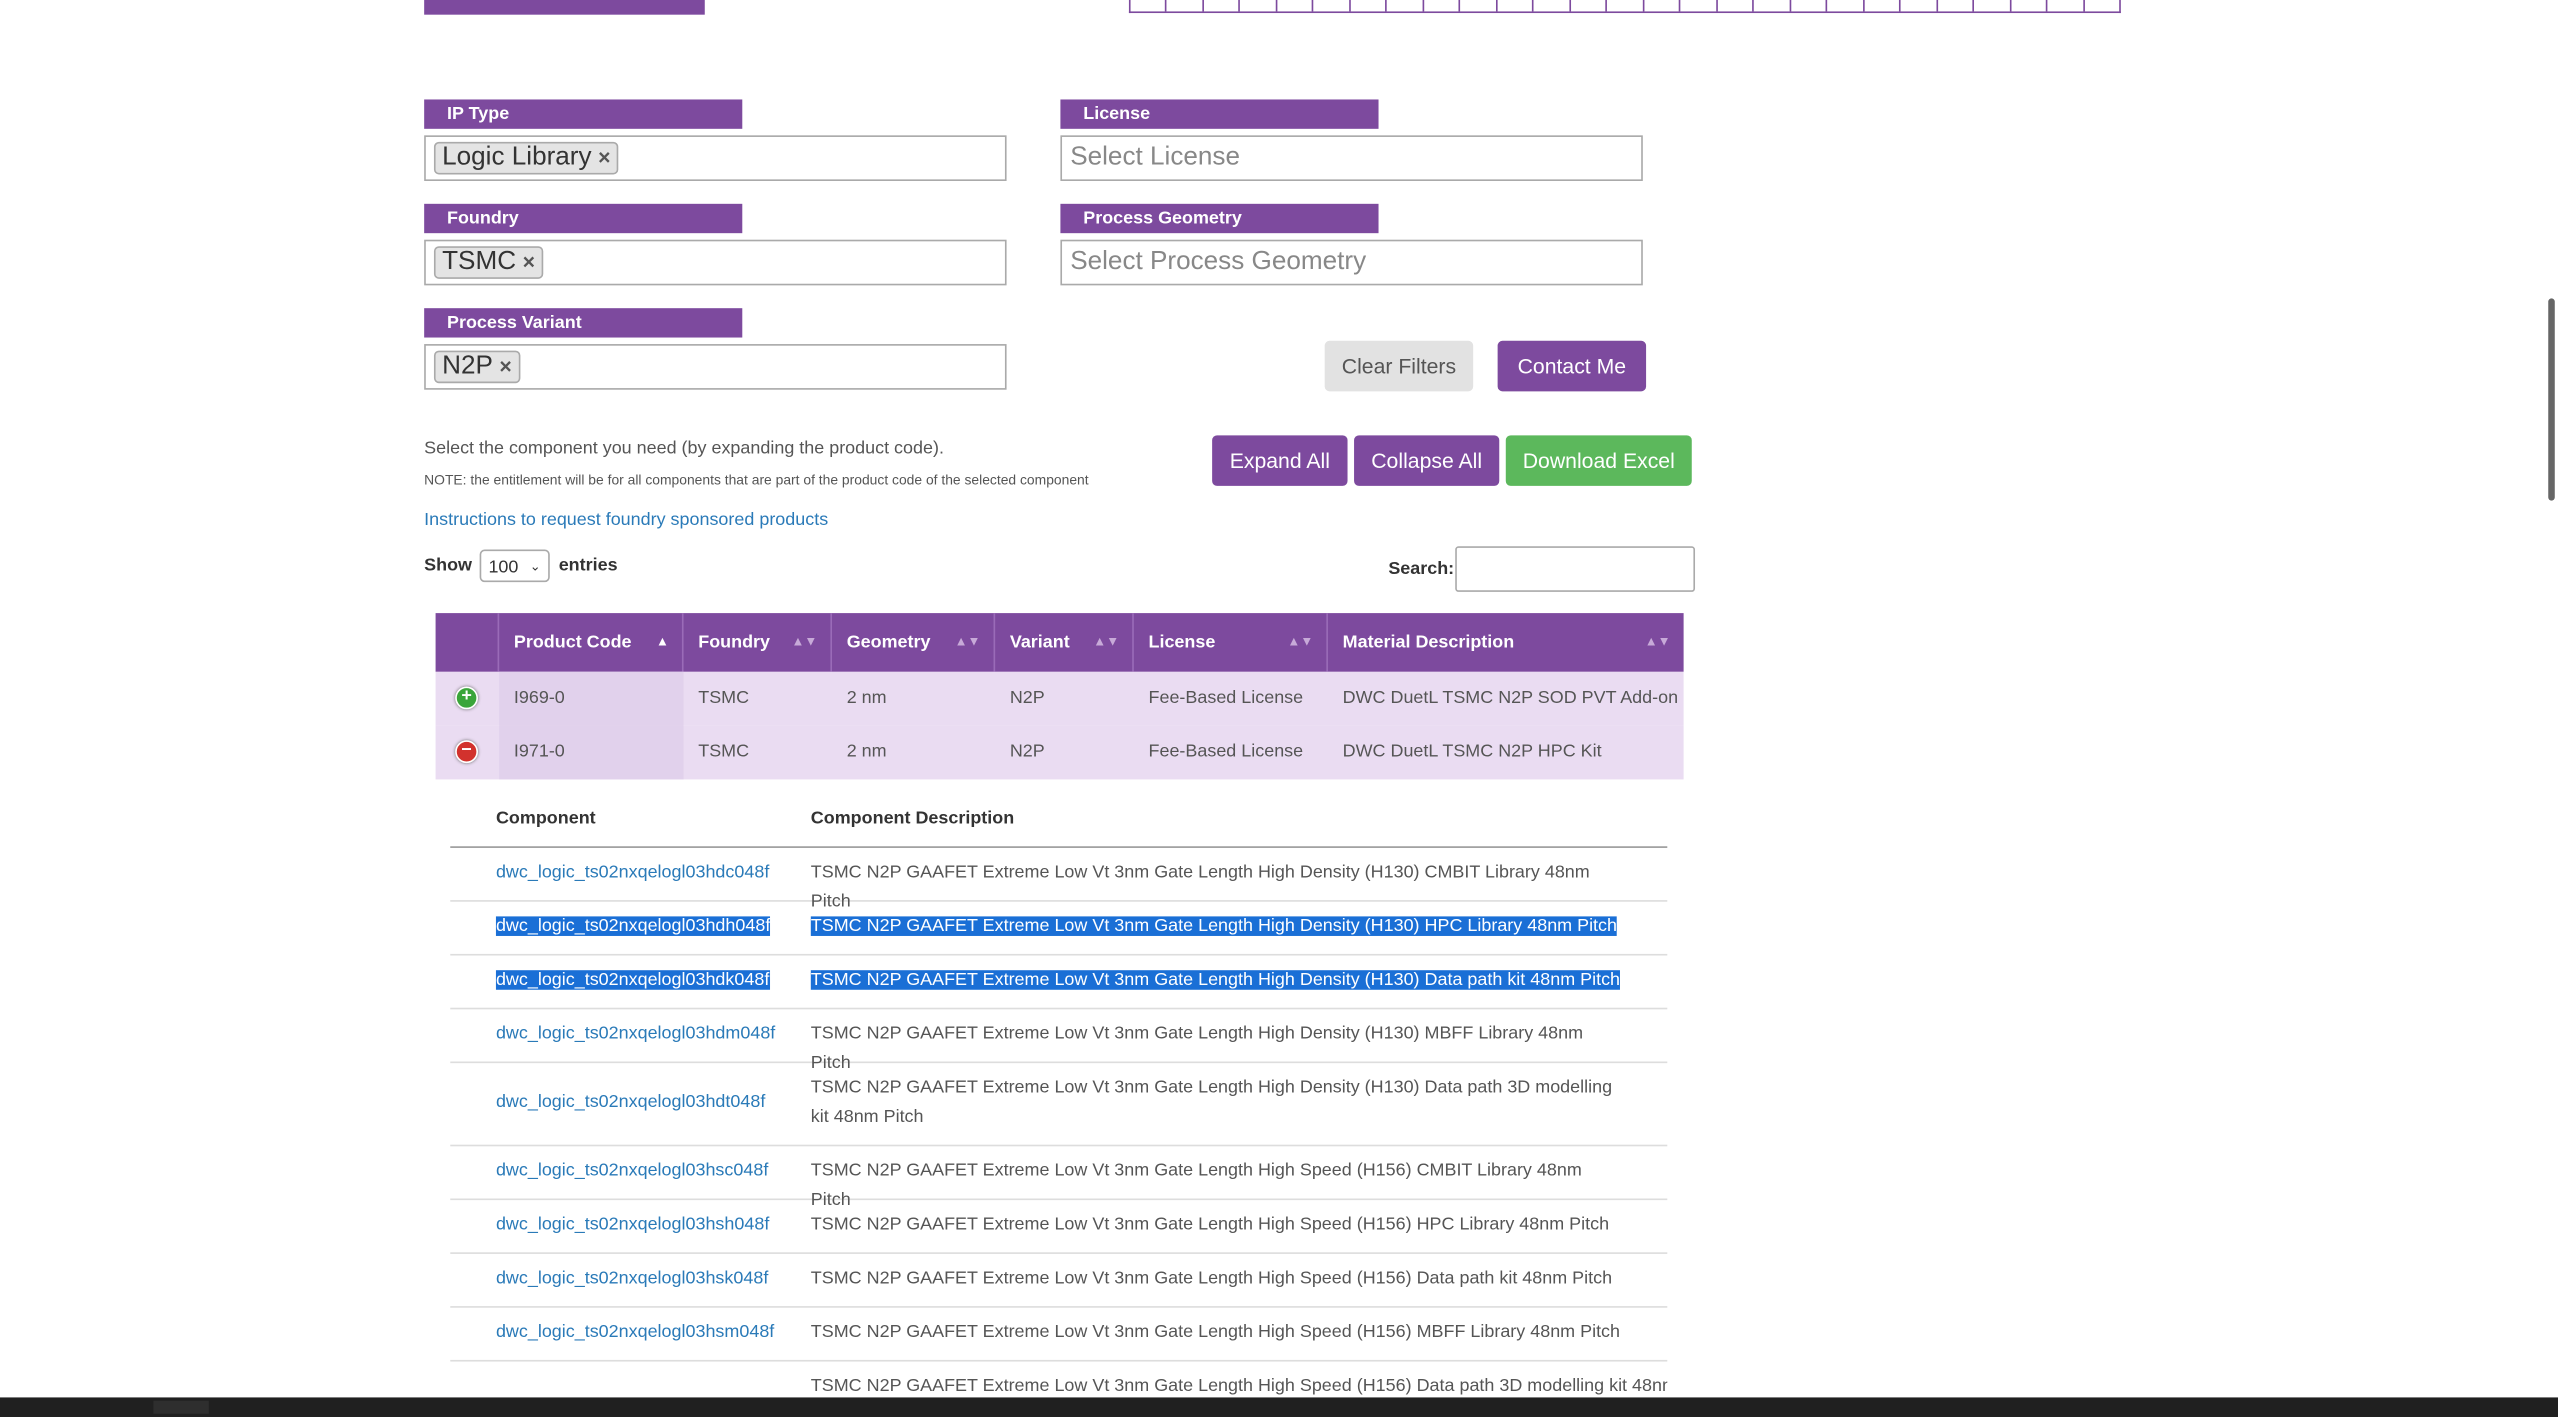 This screenshot has width=2558, height=1417. I want to click on top-partial-label, so click(564, 7).